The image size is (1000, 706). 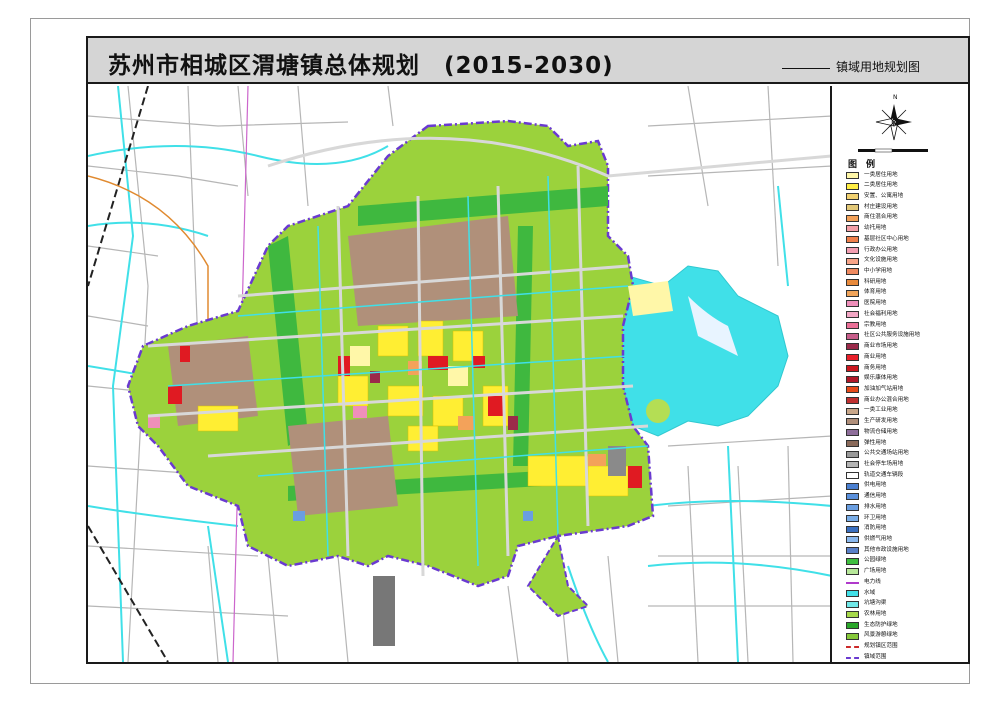 I want to click on legend-item: 广场用地, so click(x=906, y=572).